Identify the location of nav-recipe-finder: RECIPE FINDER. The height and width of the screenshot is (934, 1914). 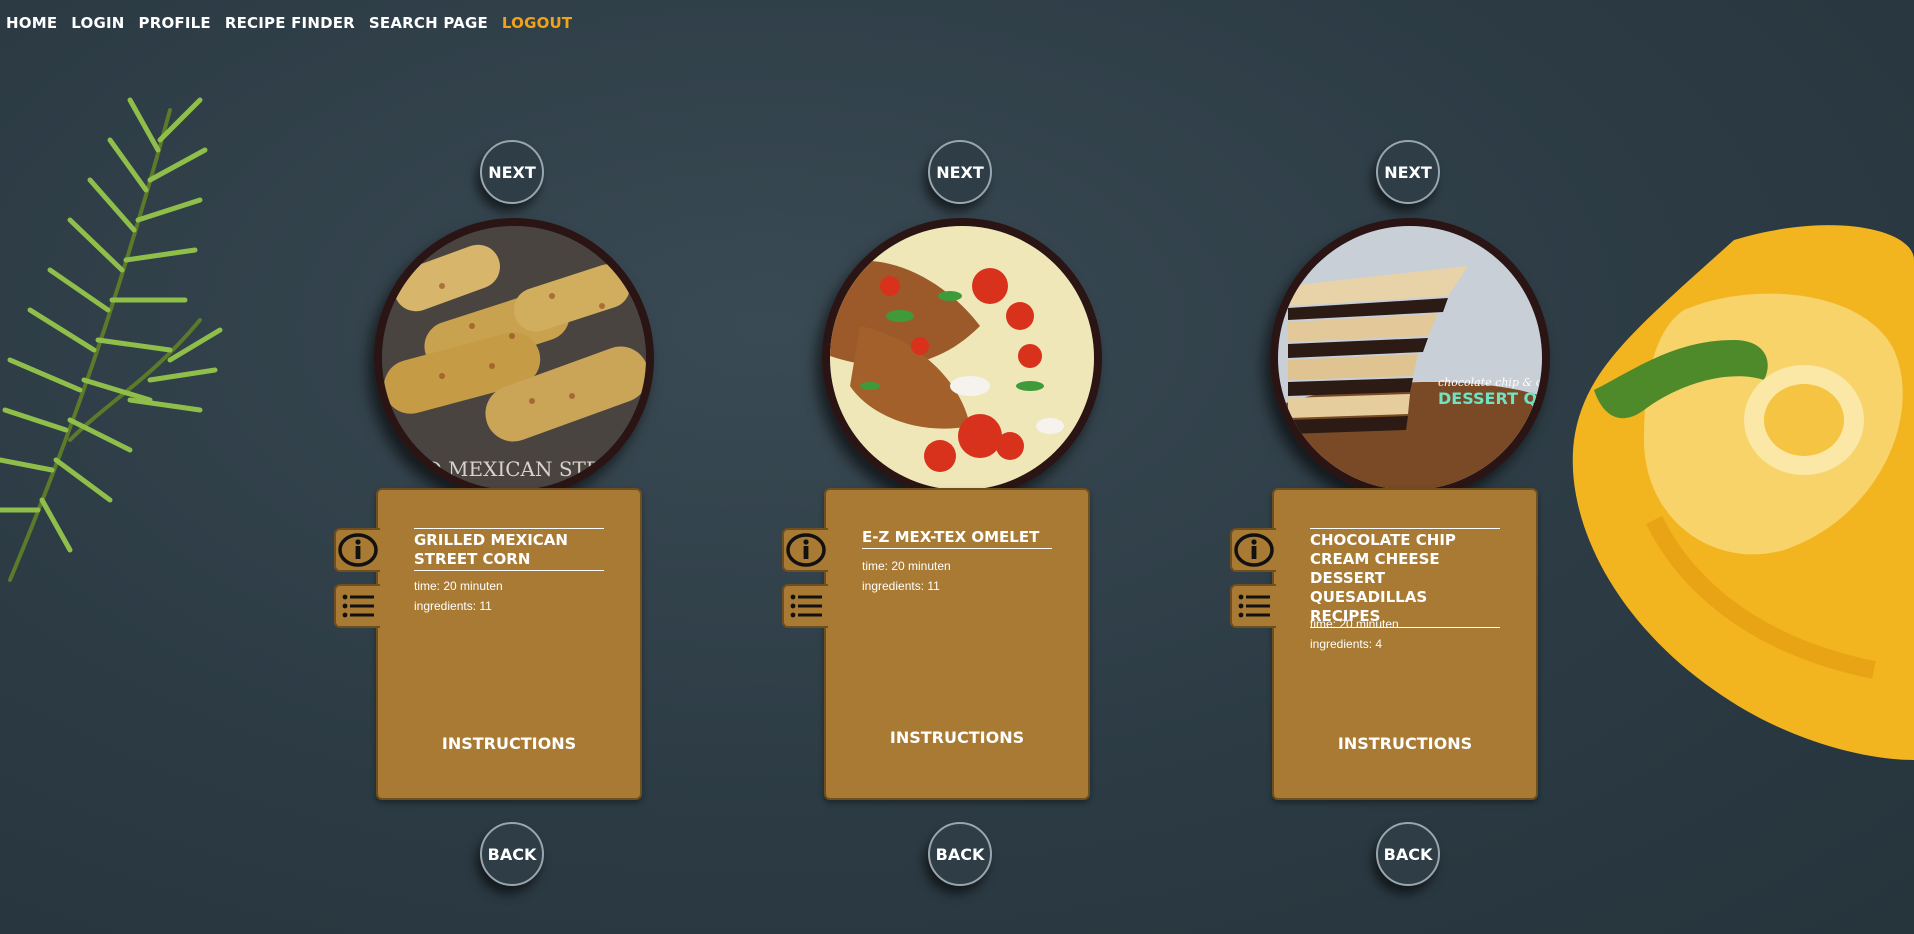
(290, 23).